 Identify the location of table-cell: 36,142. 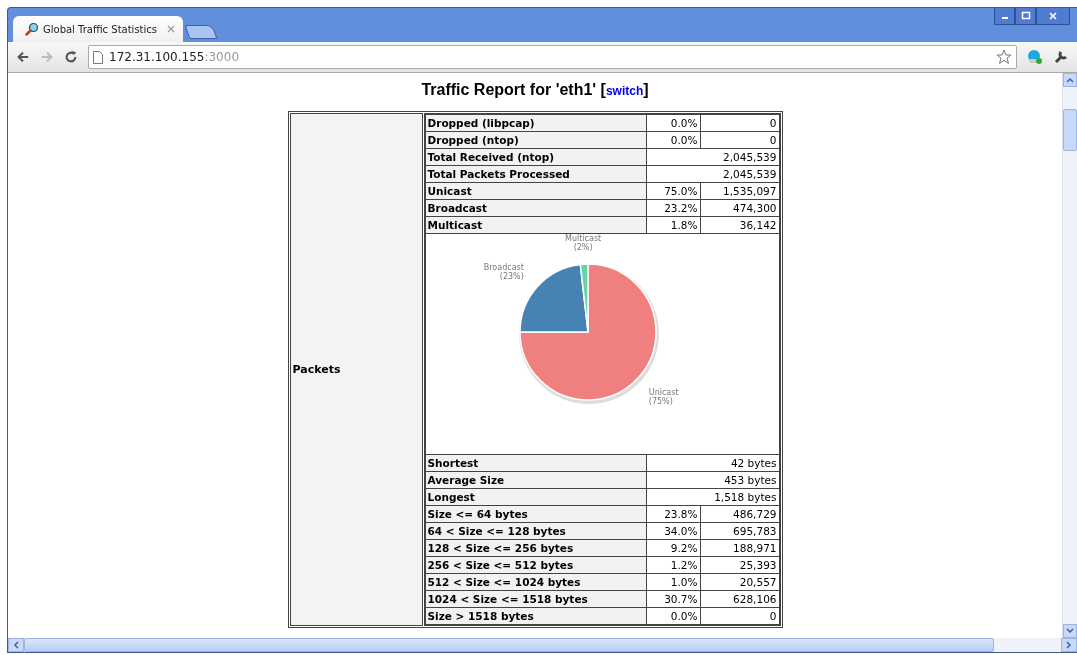
(739, 225).